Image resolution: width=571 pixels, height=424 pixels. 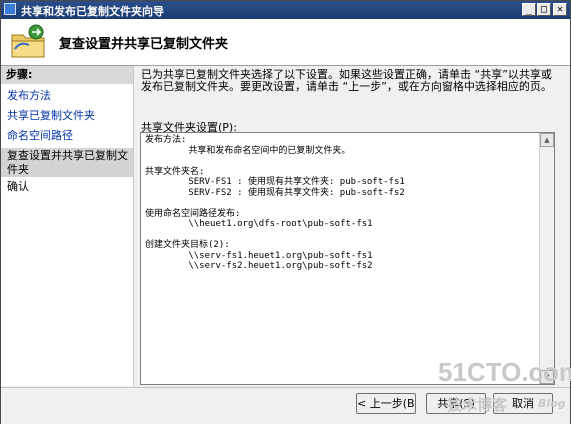 What do you see at coordinates (529, 9) in the screenshot?
I see `minimize-button: _` at bounding box center [529, 9].